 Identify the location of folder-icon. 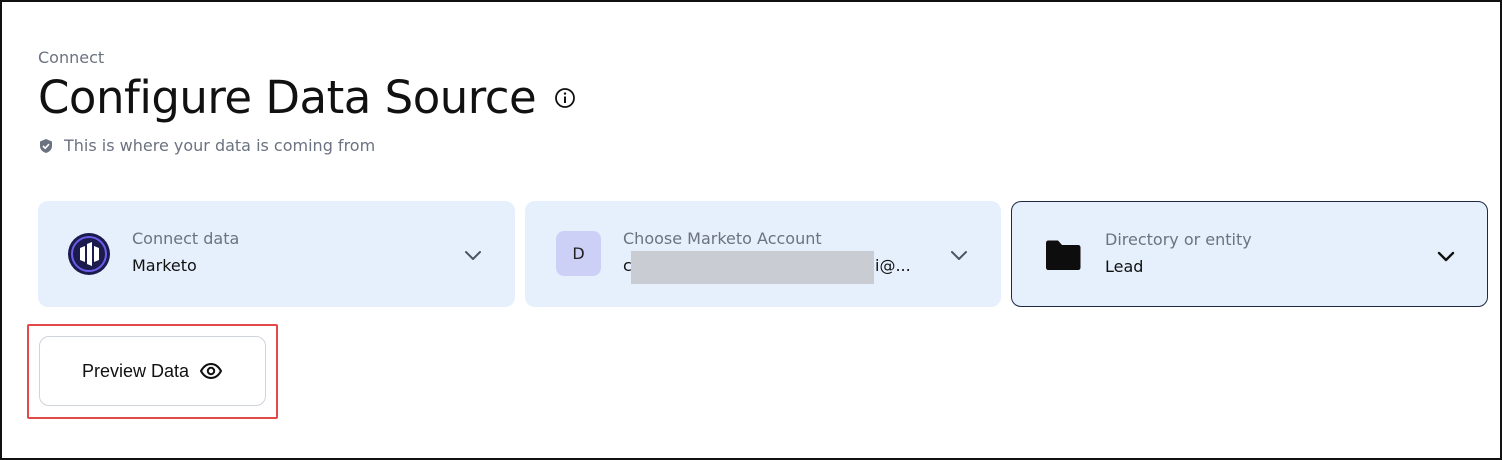
(1063, 255).